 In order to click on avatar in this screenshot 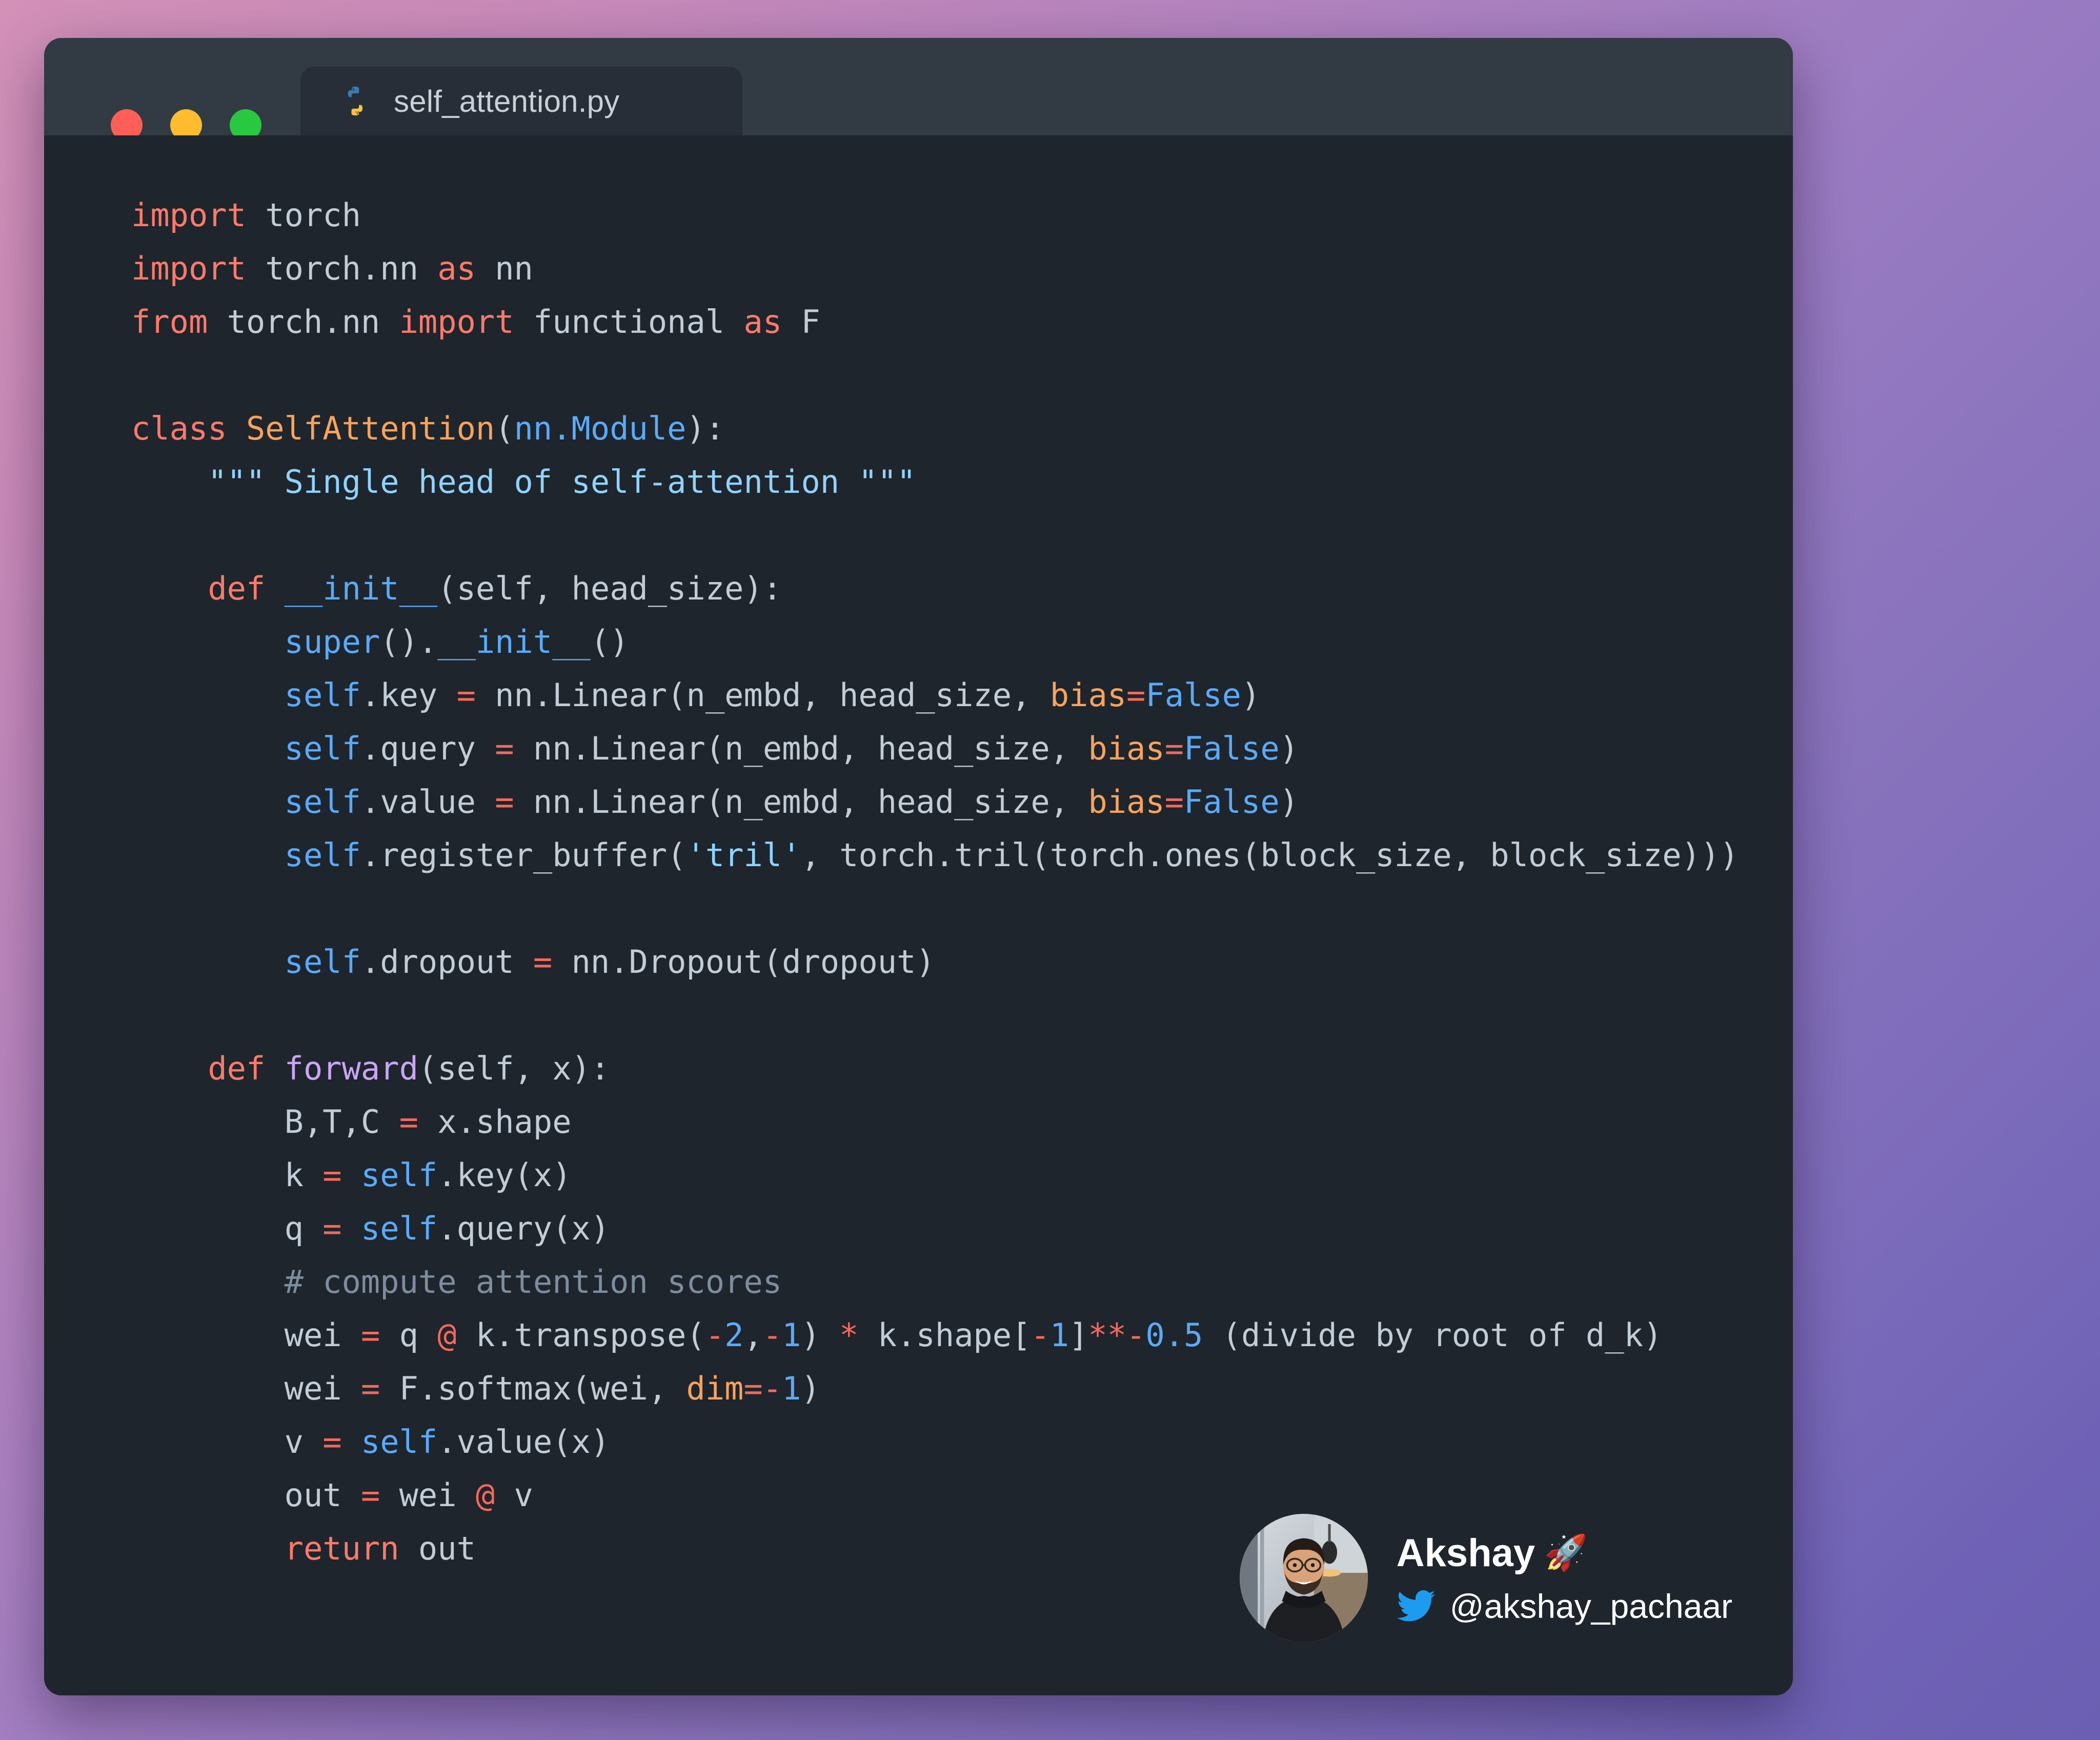, I will do `click(1303, 1578)`.